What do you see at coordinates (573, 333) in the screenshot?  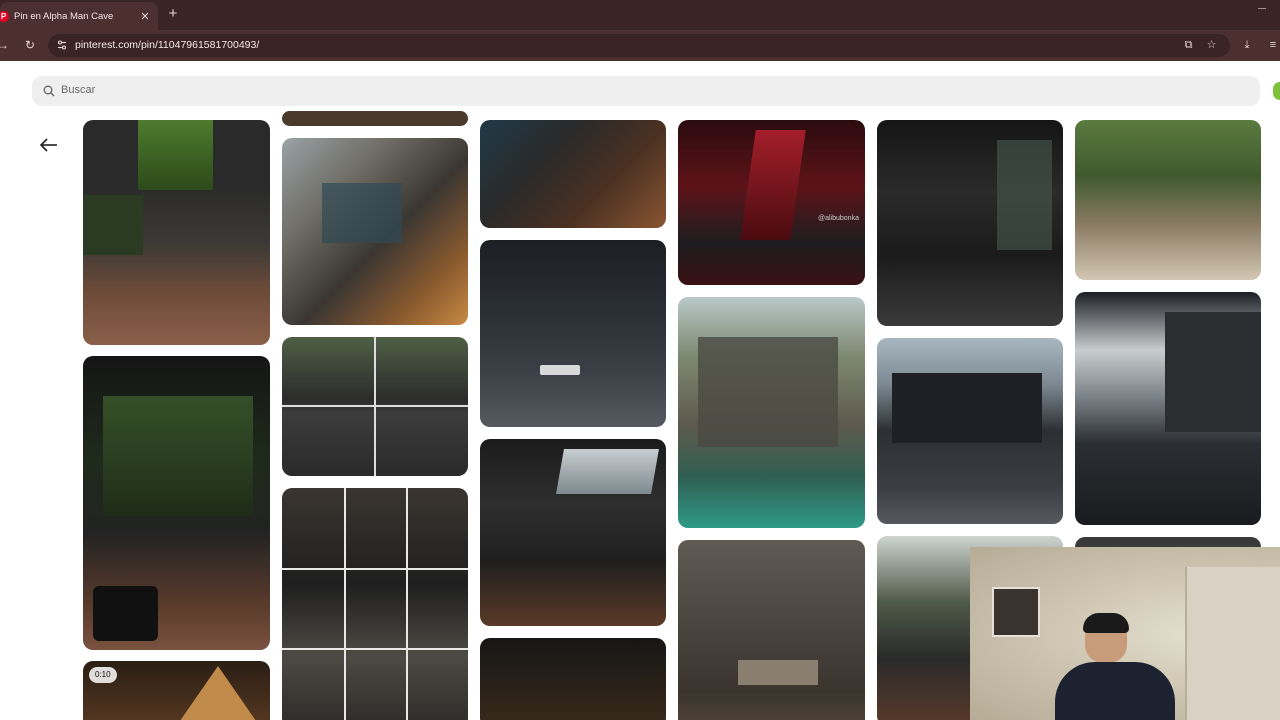 I see `pin-cave-lounge` at bounding box center [573, 333].